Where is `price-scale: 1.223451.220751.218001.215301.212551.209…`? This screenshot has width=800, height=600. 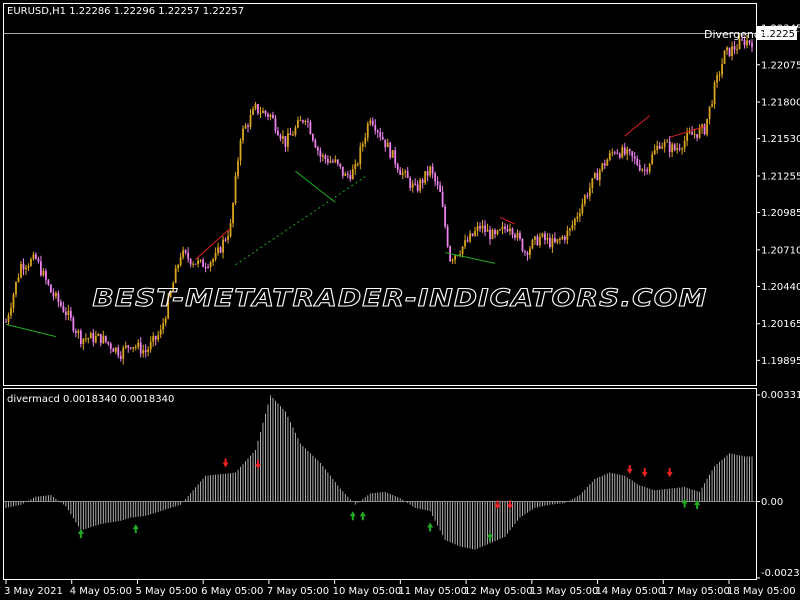
price-scale: 1.223451.220751.218001.215301.212551.209… is located at coordinates (778, 195).